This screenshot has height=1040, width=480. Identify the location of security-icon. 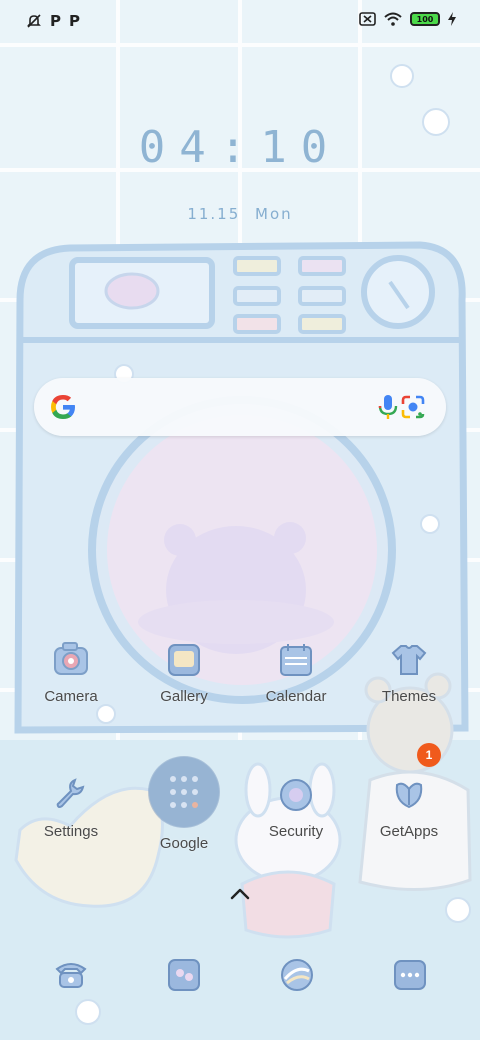
(296, 795).